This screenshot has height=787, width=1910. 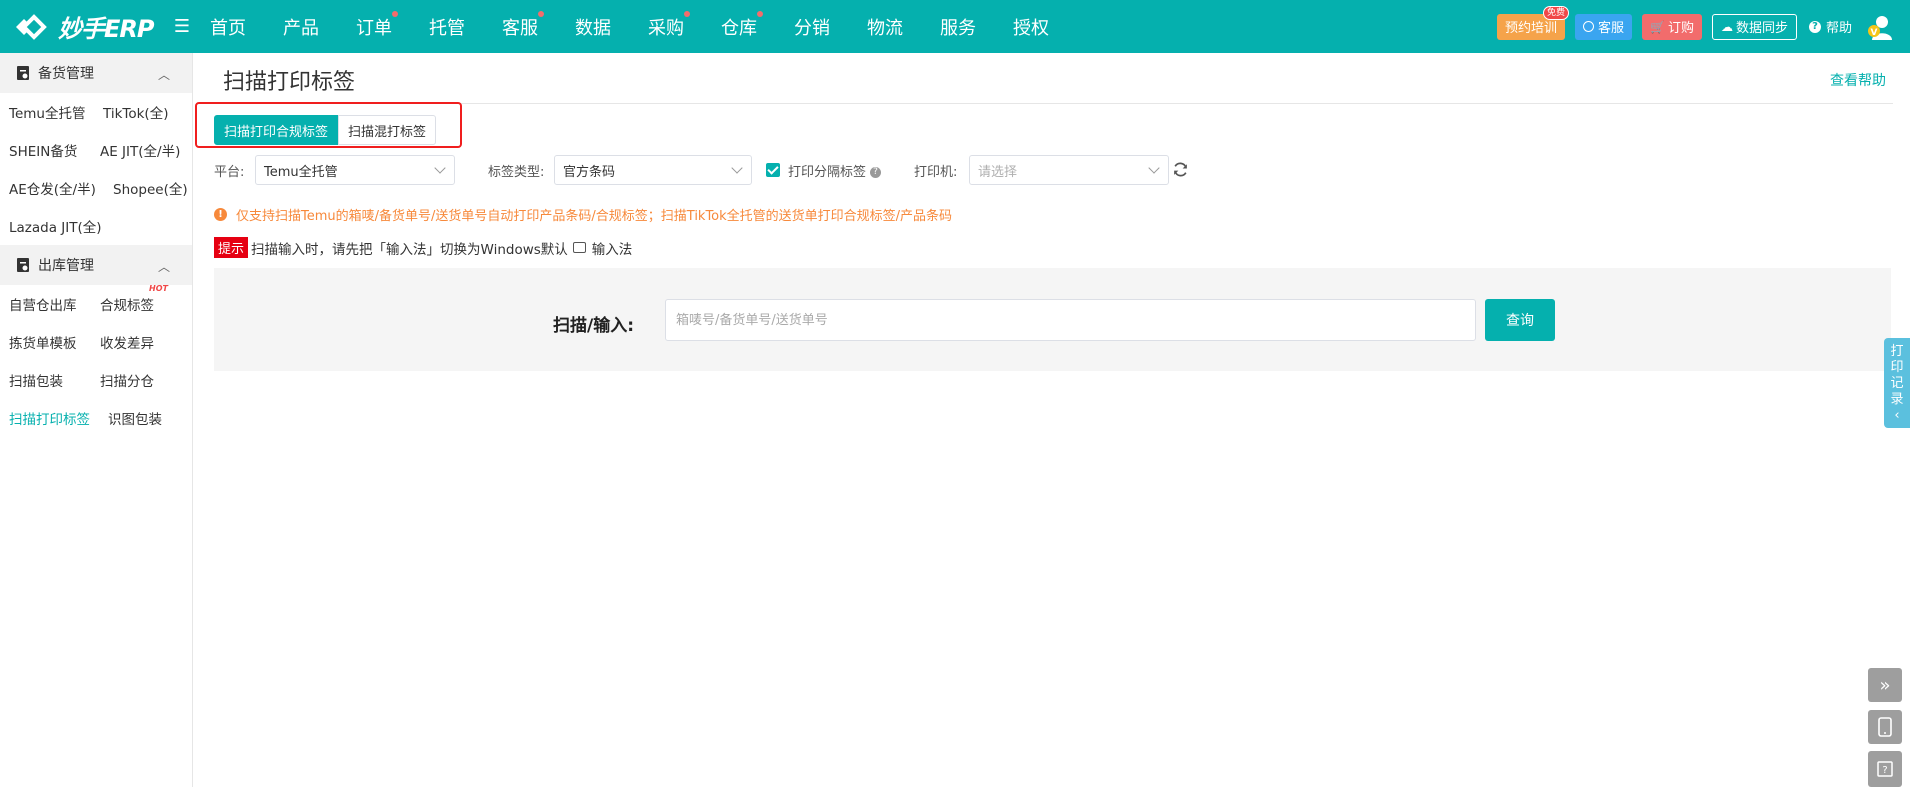 I want to click on scan-input, so click(x=1070, y=320).